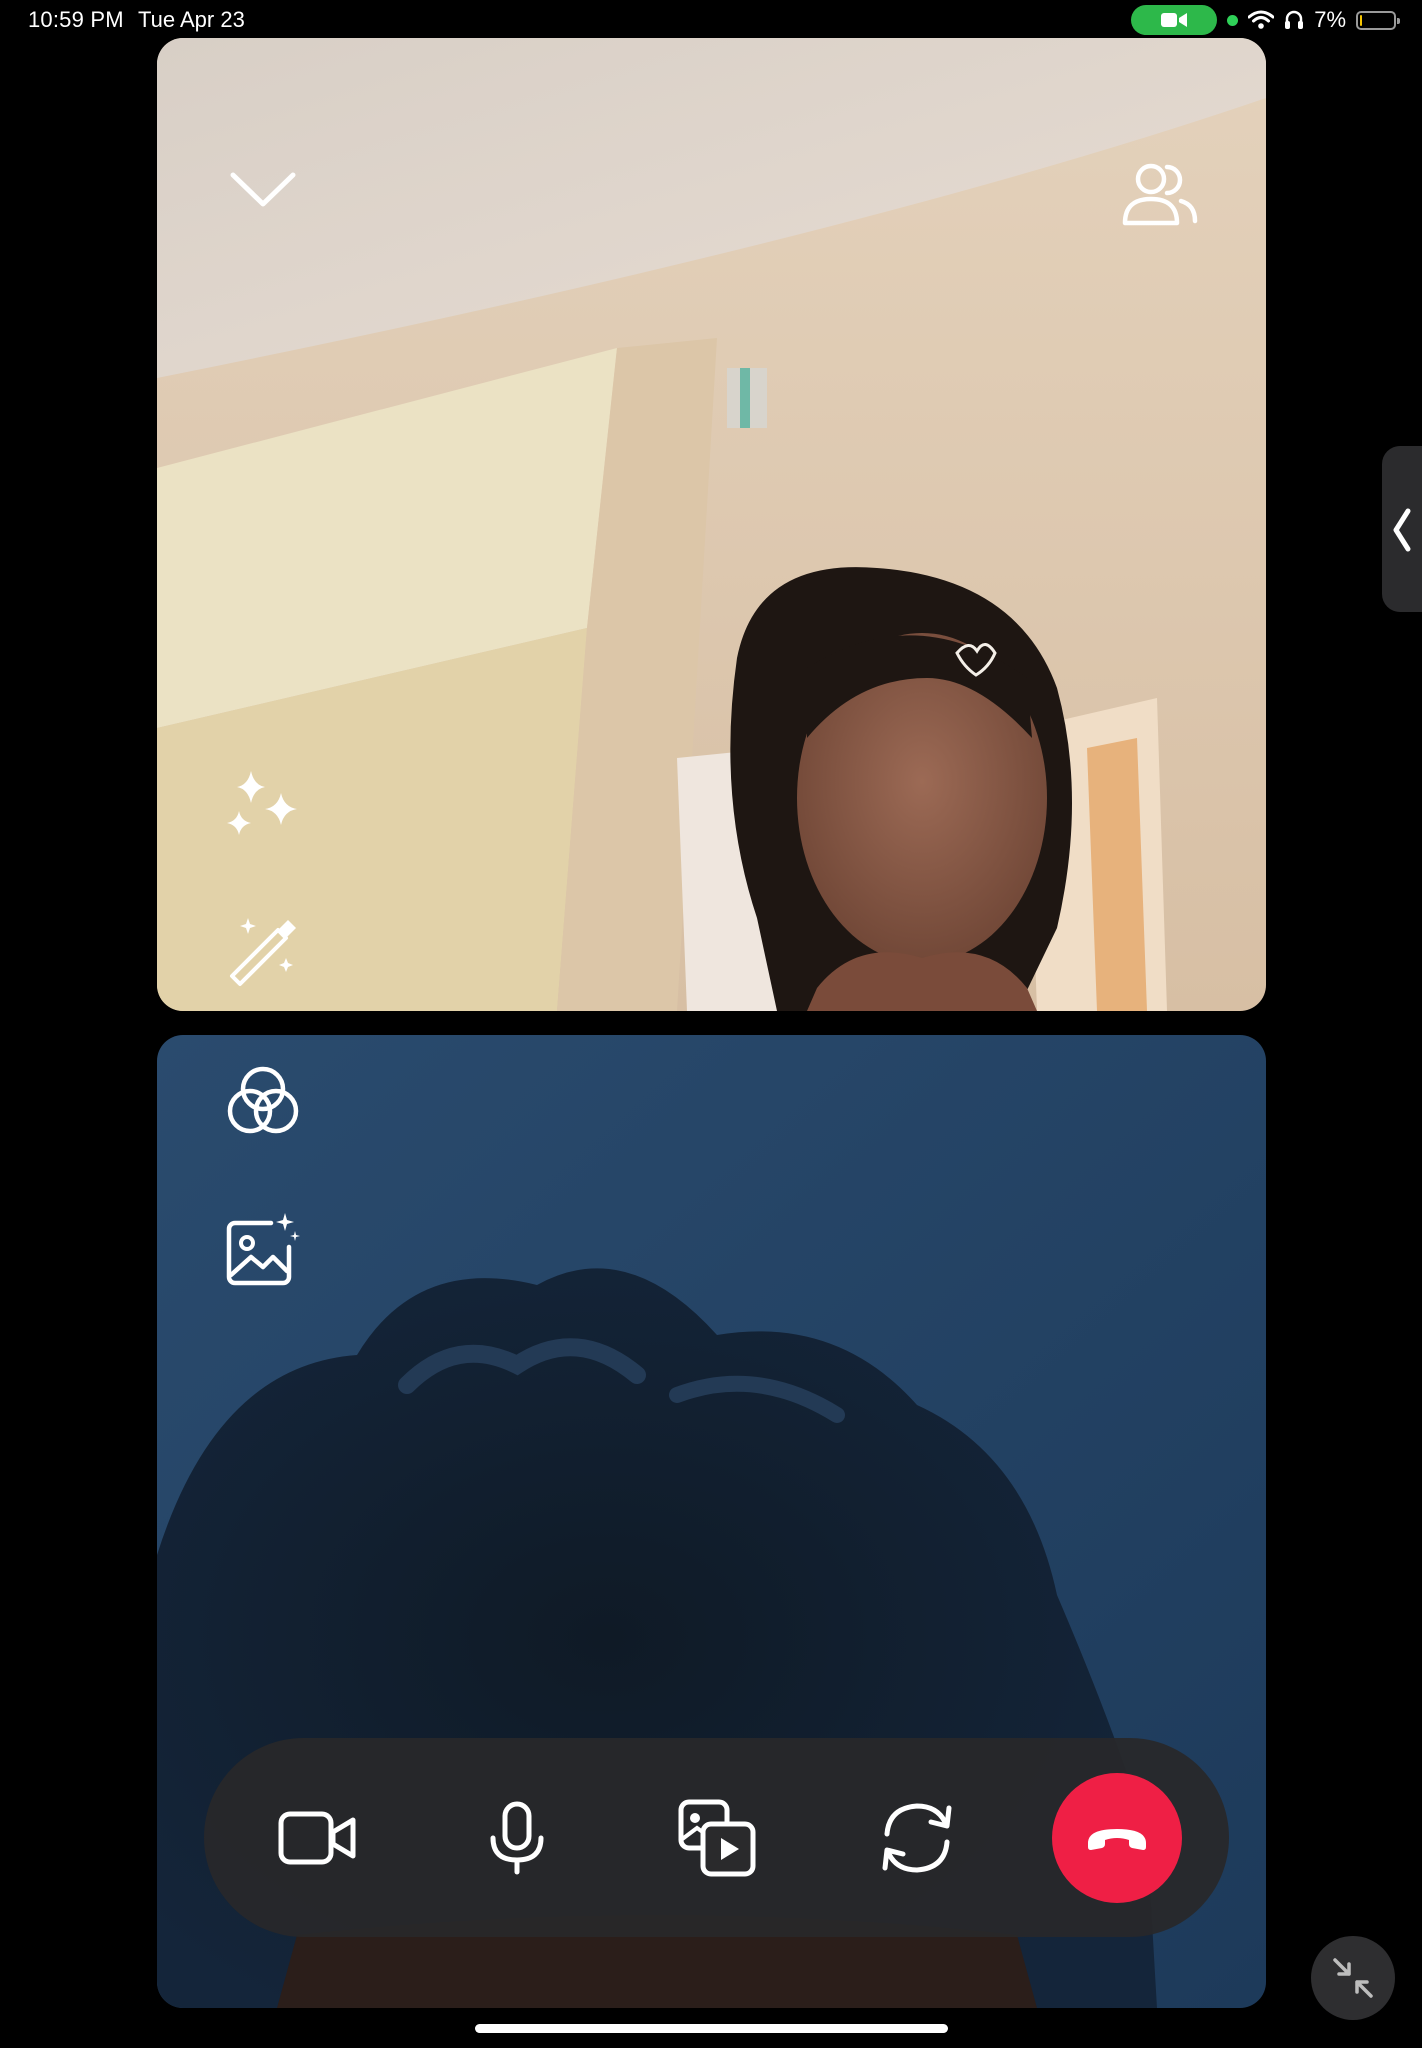  I want to click on video-camera-indicator-icon, so click(1174, 20).